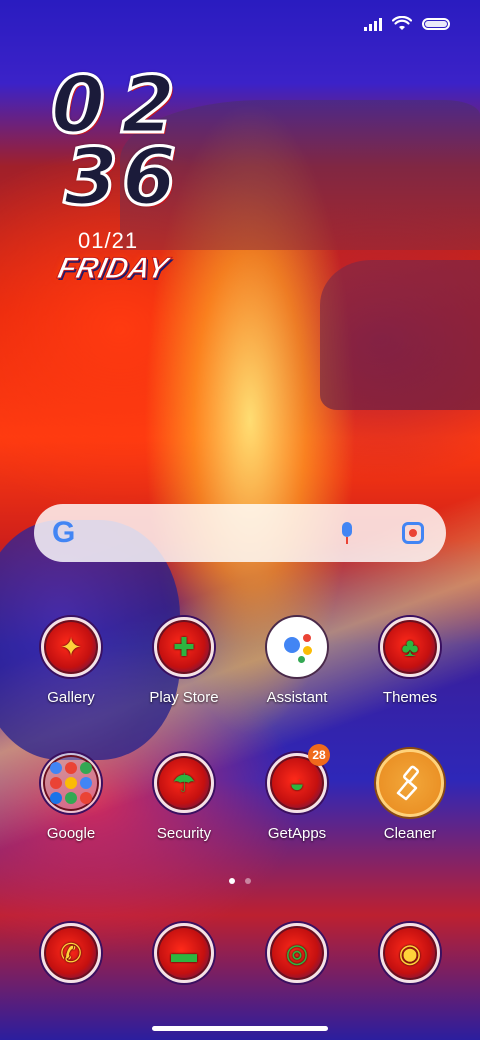 The image size is (480, 1040). What do you see at coordinates (297, 697) in the screenshot?
I see `app-label: Assistant` at bounding box center [297, 697].